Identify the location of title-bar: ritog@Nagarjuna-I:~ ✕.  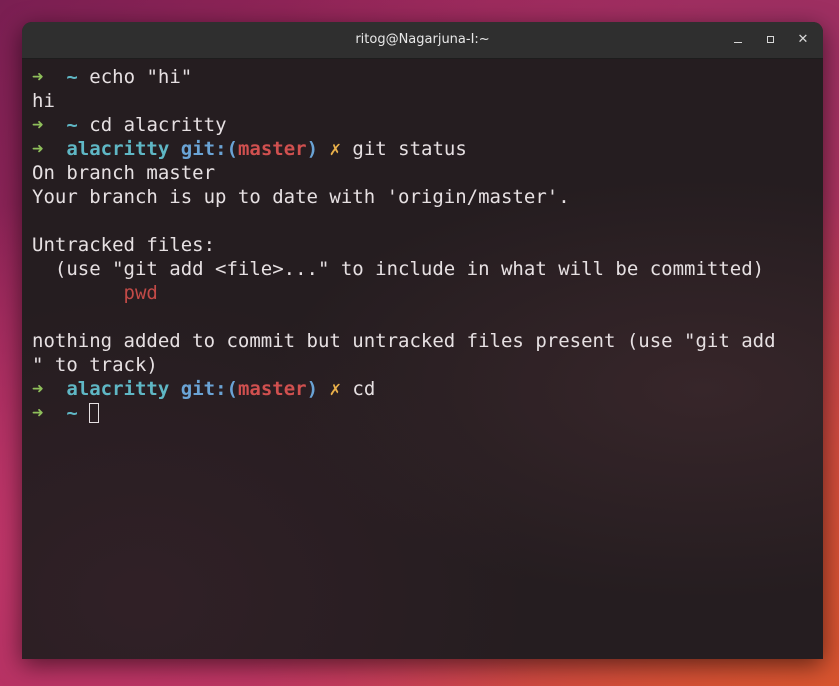
(422, 40).